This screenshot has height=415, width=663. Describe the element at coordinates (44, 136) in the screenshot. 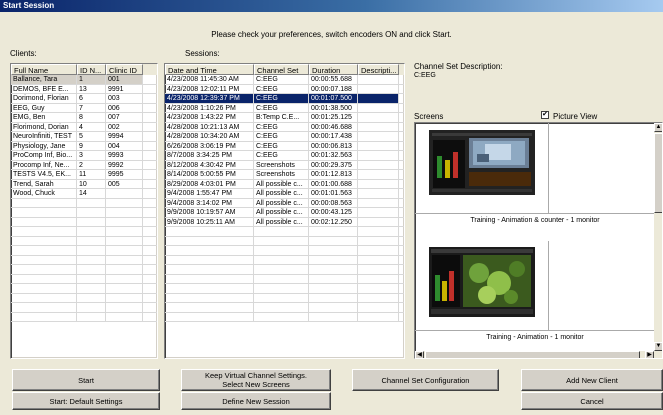

I see `client-full-name-cell: NeuroInfiniti, TEST` at that location.